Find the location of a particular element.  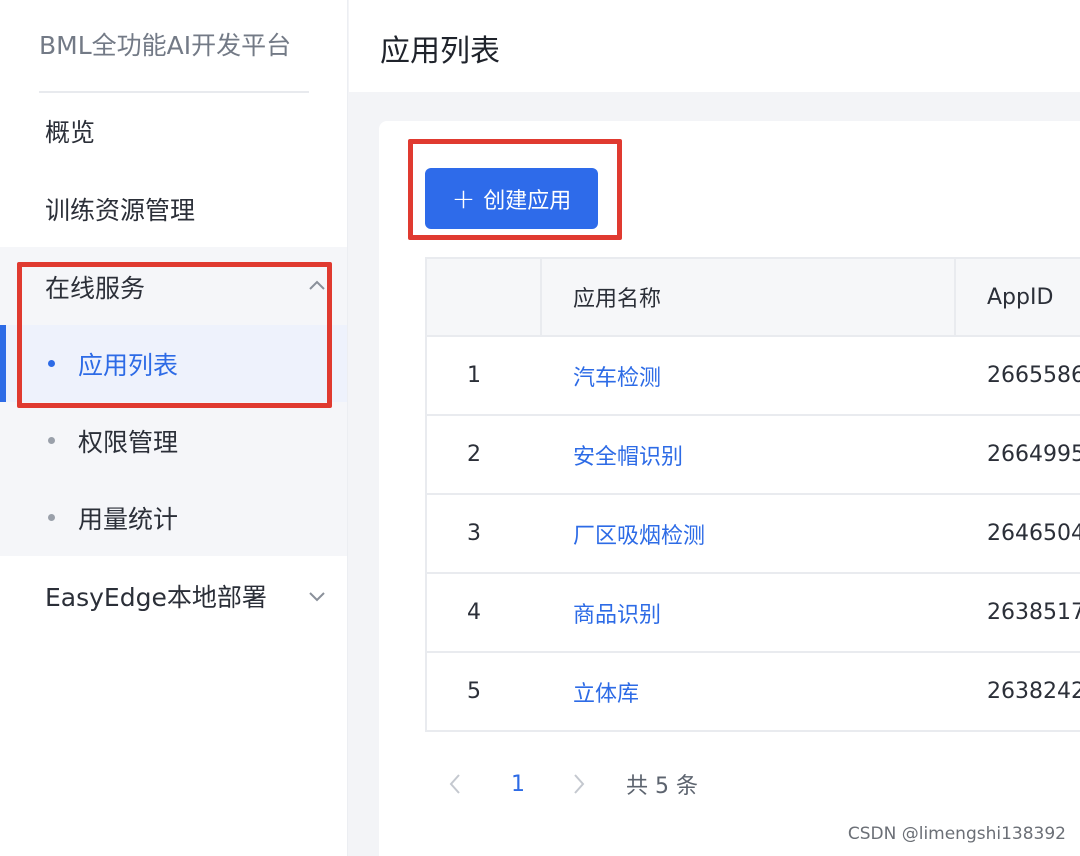

table-row: 1 汽车检测 2665586 is located at coordinates (753, 376).